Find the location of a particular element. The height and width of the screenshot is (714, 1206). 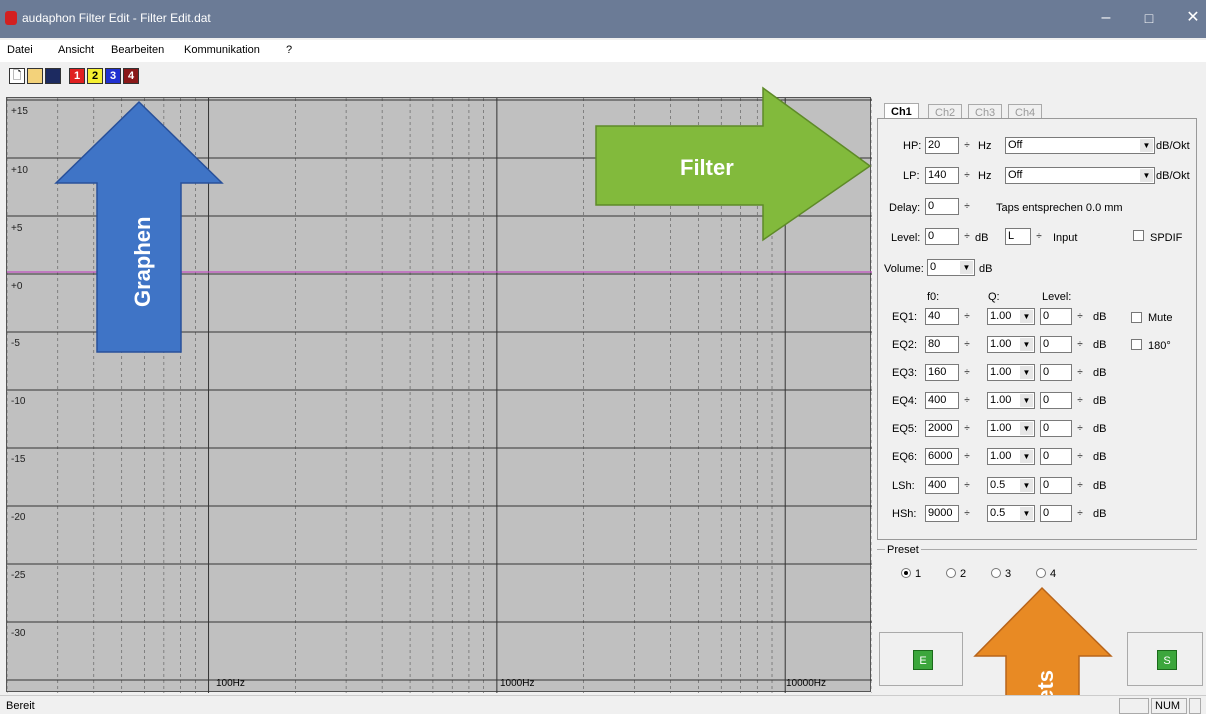

lp-type-select: Off is located at coordinates (1080, 175).